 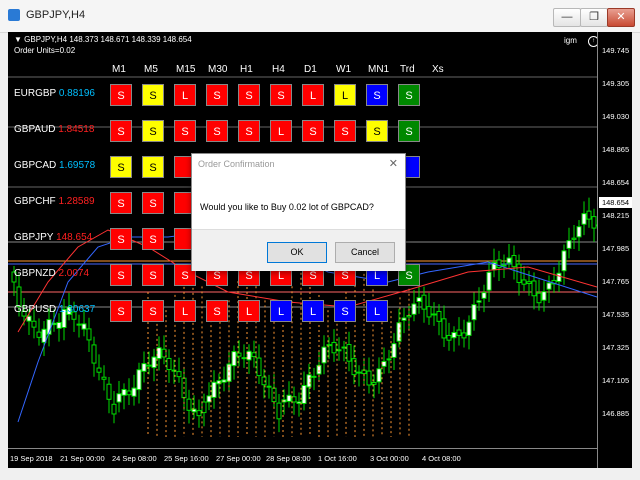 I want to click on pair-name: GBPAUD, so click(x=35, y=129).